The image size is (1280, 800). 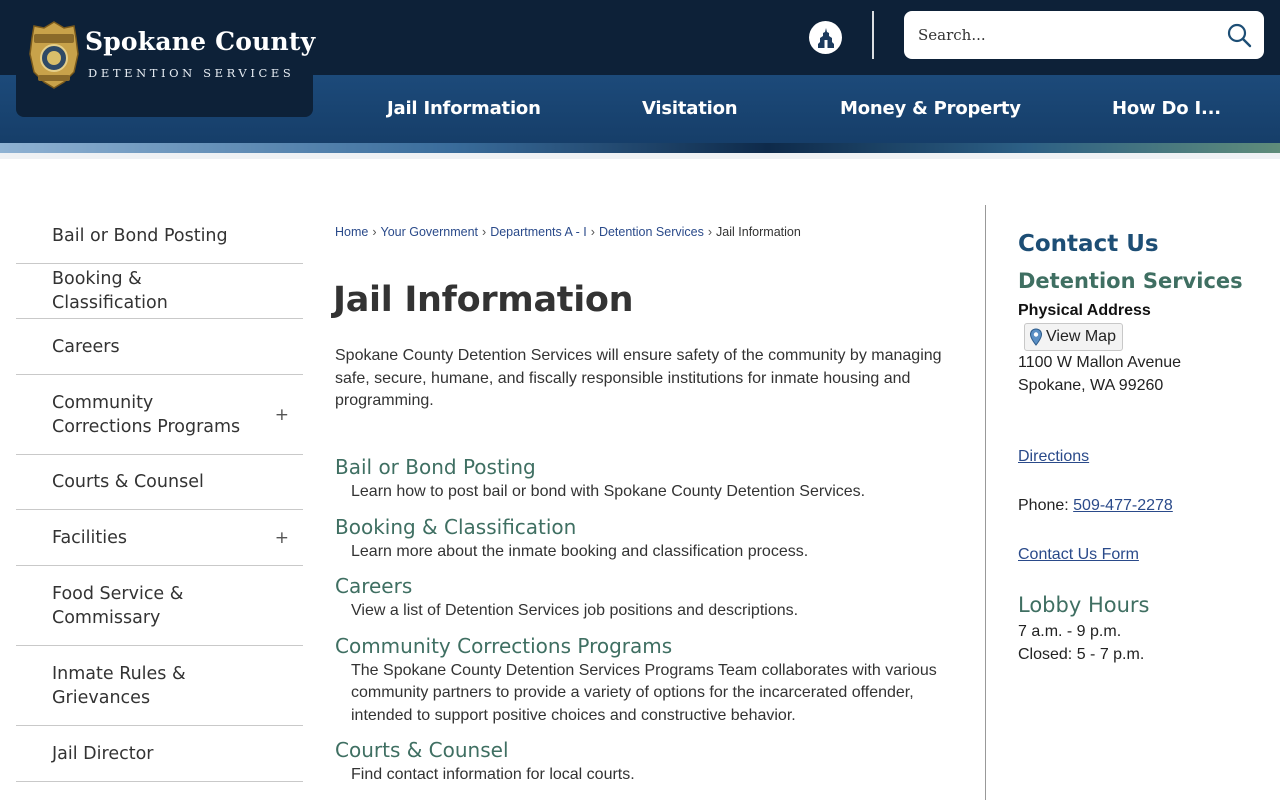 I want to click on sidebar-item-inmate-rules: Inmate Rules & Grievances, so click(x=159, y=686).